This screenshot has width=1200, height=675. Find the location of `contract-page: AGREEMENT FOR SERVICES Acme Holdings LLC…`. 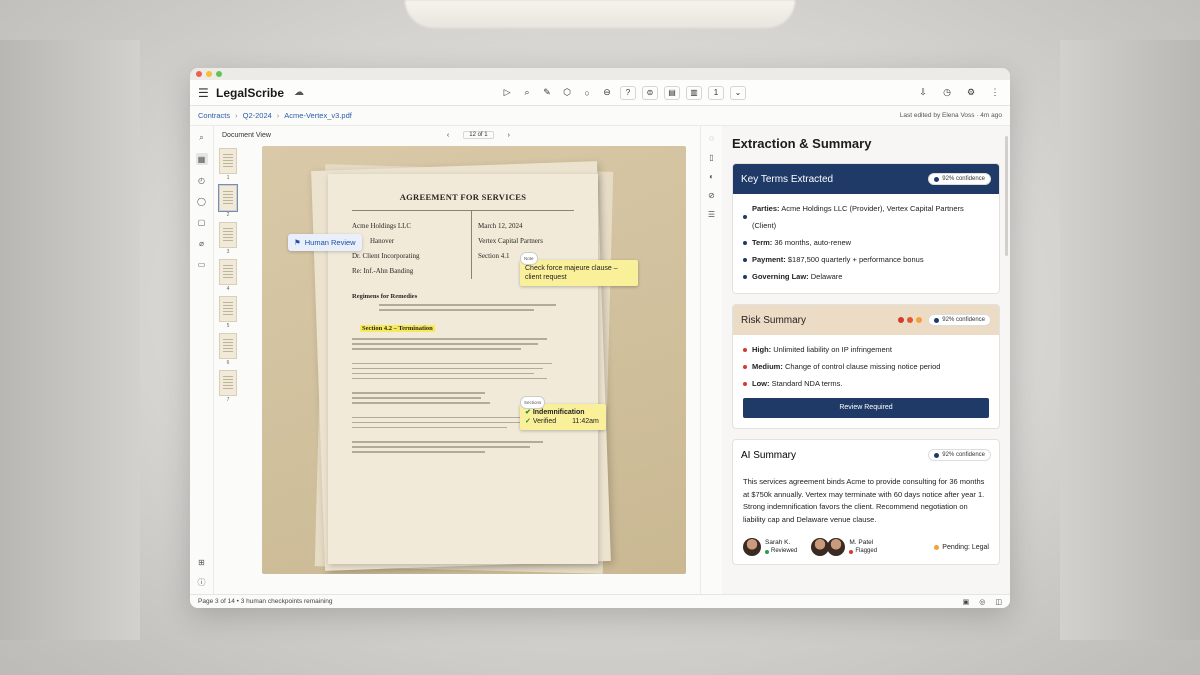

contract-page: AGREEMENT FOR SERVICES Acme Holdings LLC… is located at coordinates (463, 369).